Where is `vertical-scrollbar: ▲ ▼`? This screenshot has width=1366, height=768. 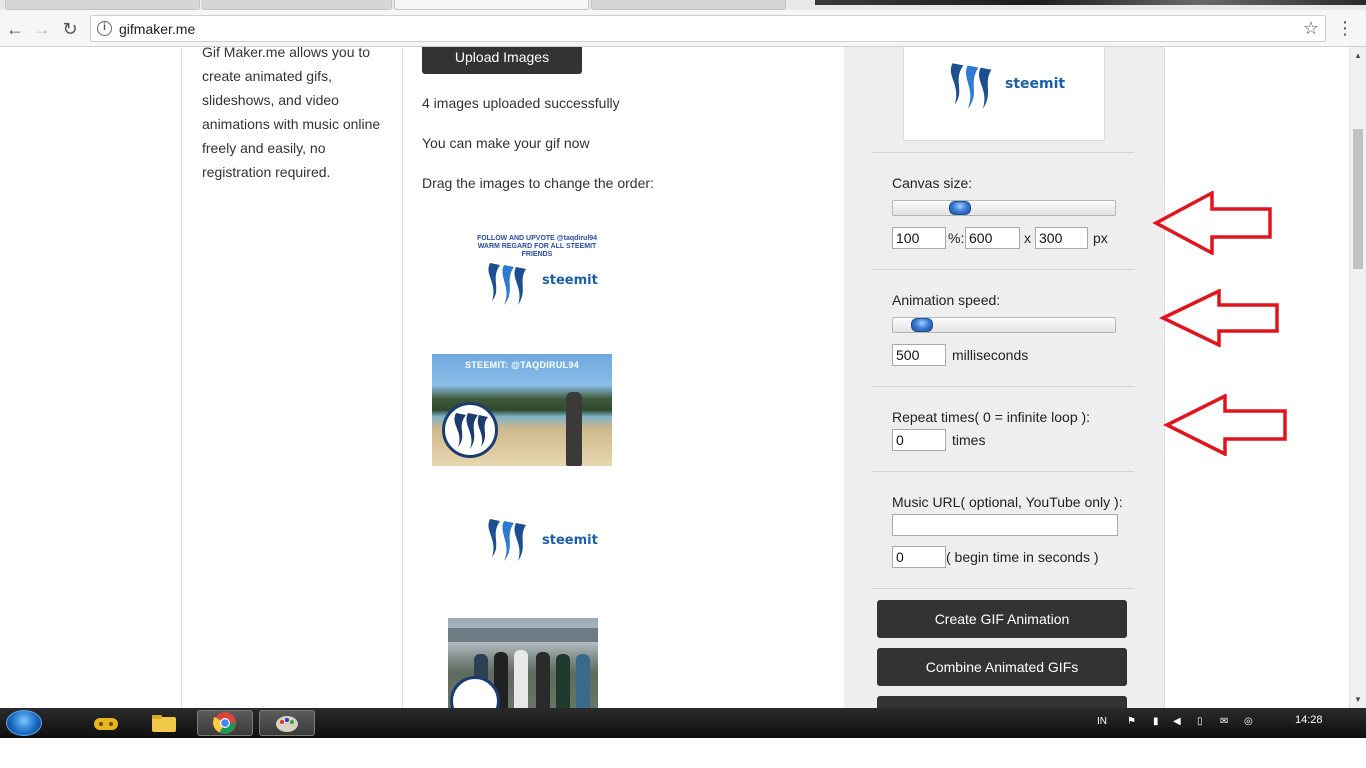
vertical-scrollbar: ▲ ▼ is located at coordinates (1357, 377).